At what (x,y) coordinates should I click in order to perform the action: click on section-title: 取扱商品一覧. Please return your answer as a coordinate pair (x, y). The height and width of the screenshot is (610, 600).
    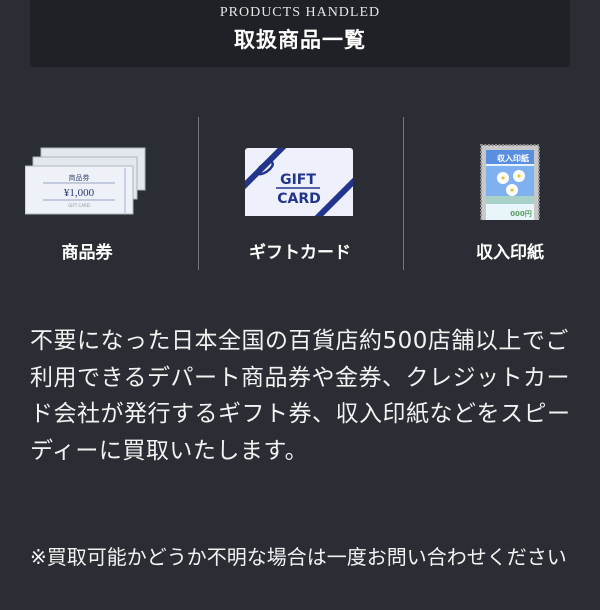
    Looking at the image, I should click on (300, 39).